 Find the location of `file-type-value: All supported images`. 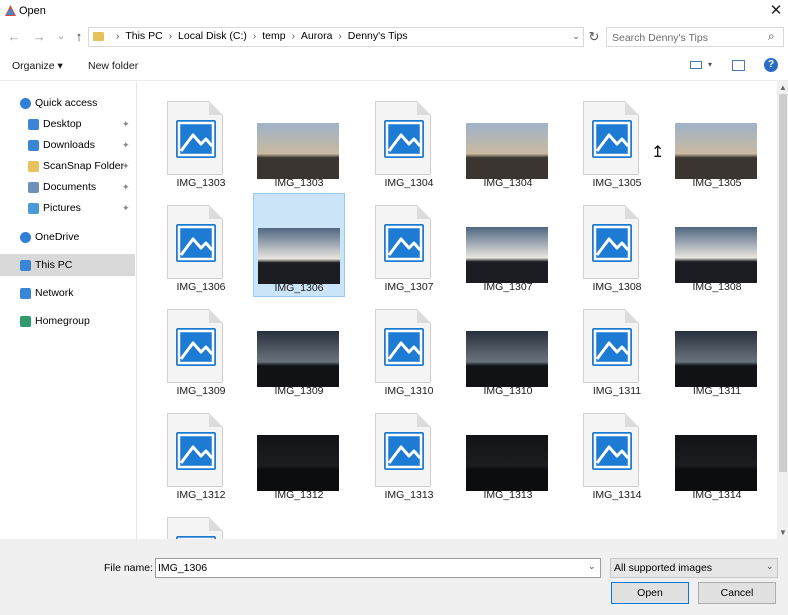

file-type-value: All supported images is located at coordinates (663, 568).